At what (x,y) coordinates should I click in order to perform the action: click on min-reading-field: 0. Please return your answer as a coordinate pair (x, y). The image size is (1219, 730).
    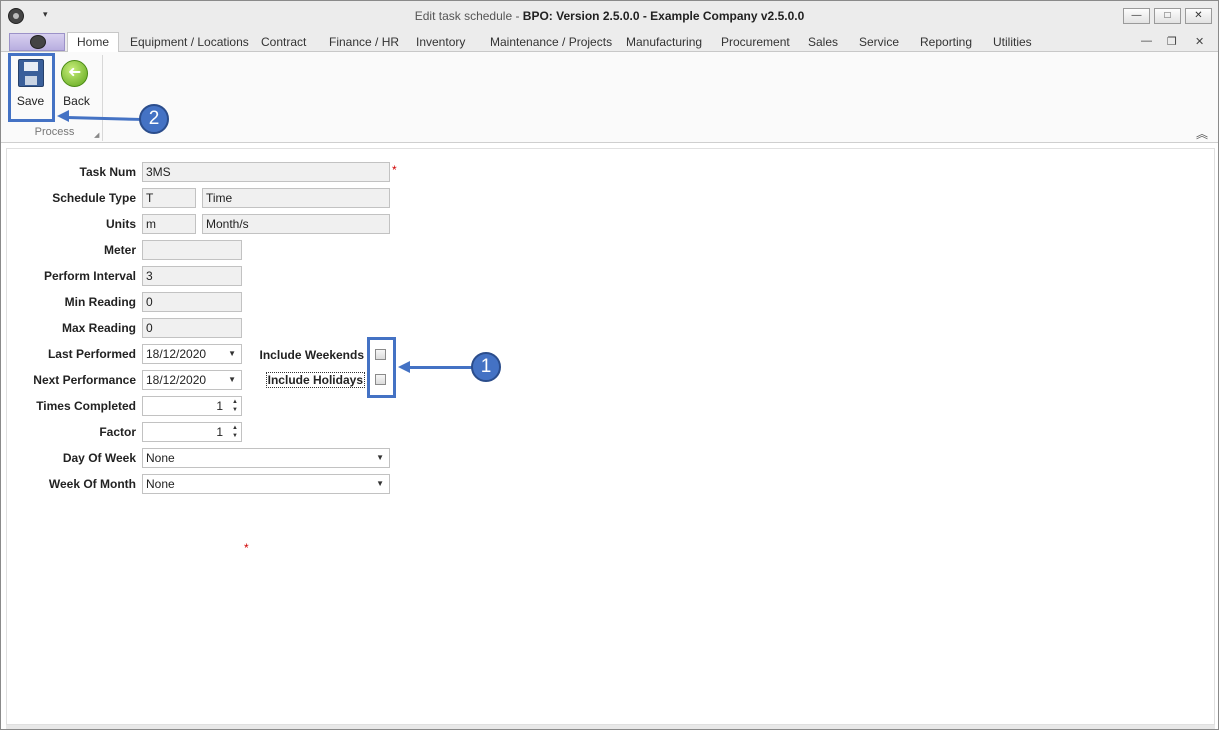
    Looking at the image, I should click on (192, 302).